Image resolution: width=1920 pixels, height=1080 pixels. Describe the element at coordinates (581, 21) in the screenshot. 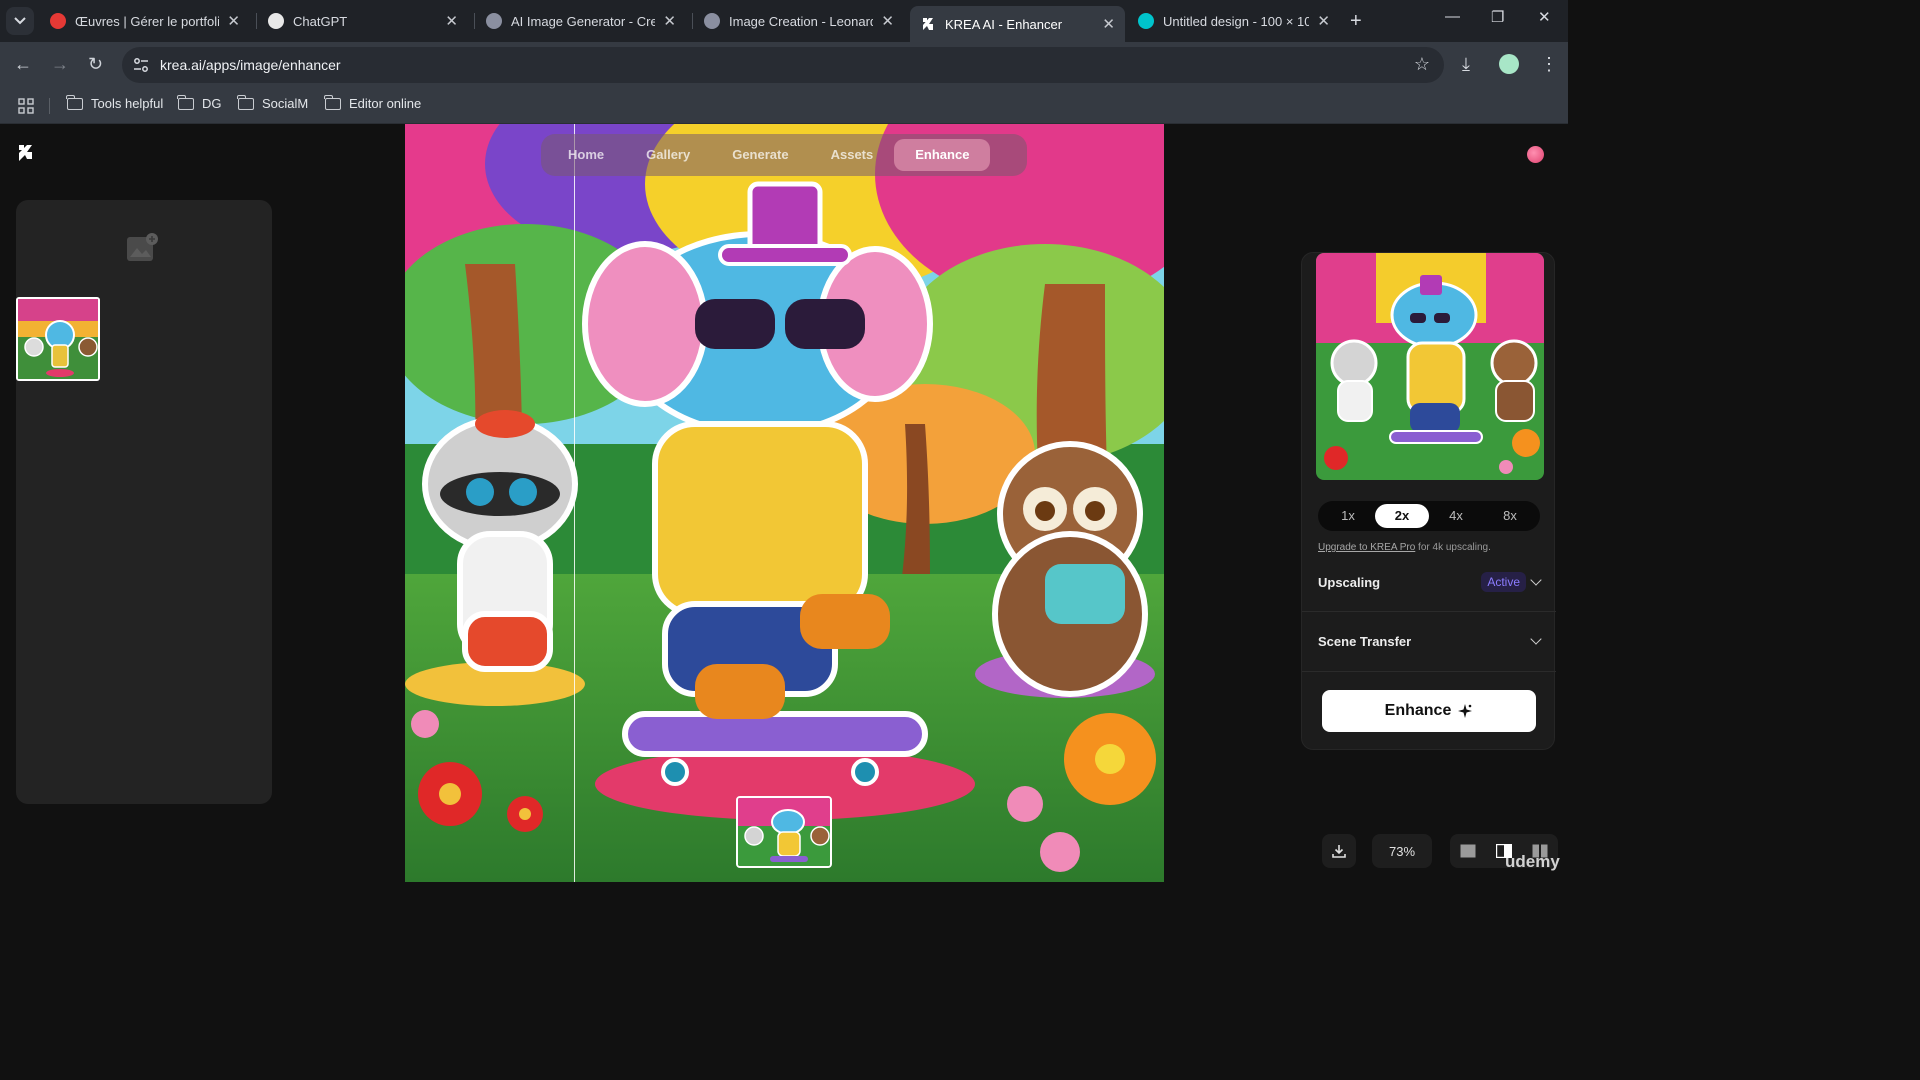

I see `tab-ai-image-generator: AI Image Generator - Crea ✕` at that location.